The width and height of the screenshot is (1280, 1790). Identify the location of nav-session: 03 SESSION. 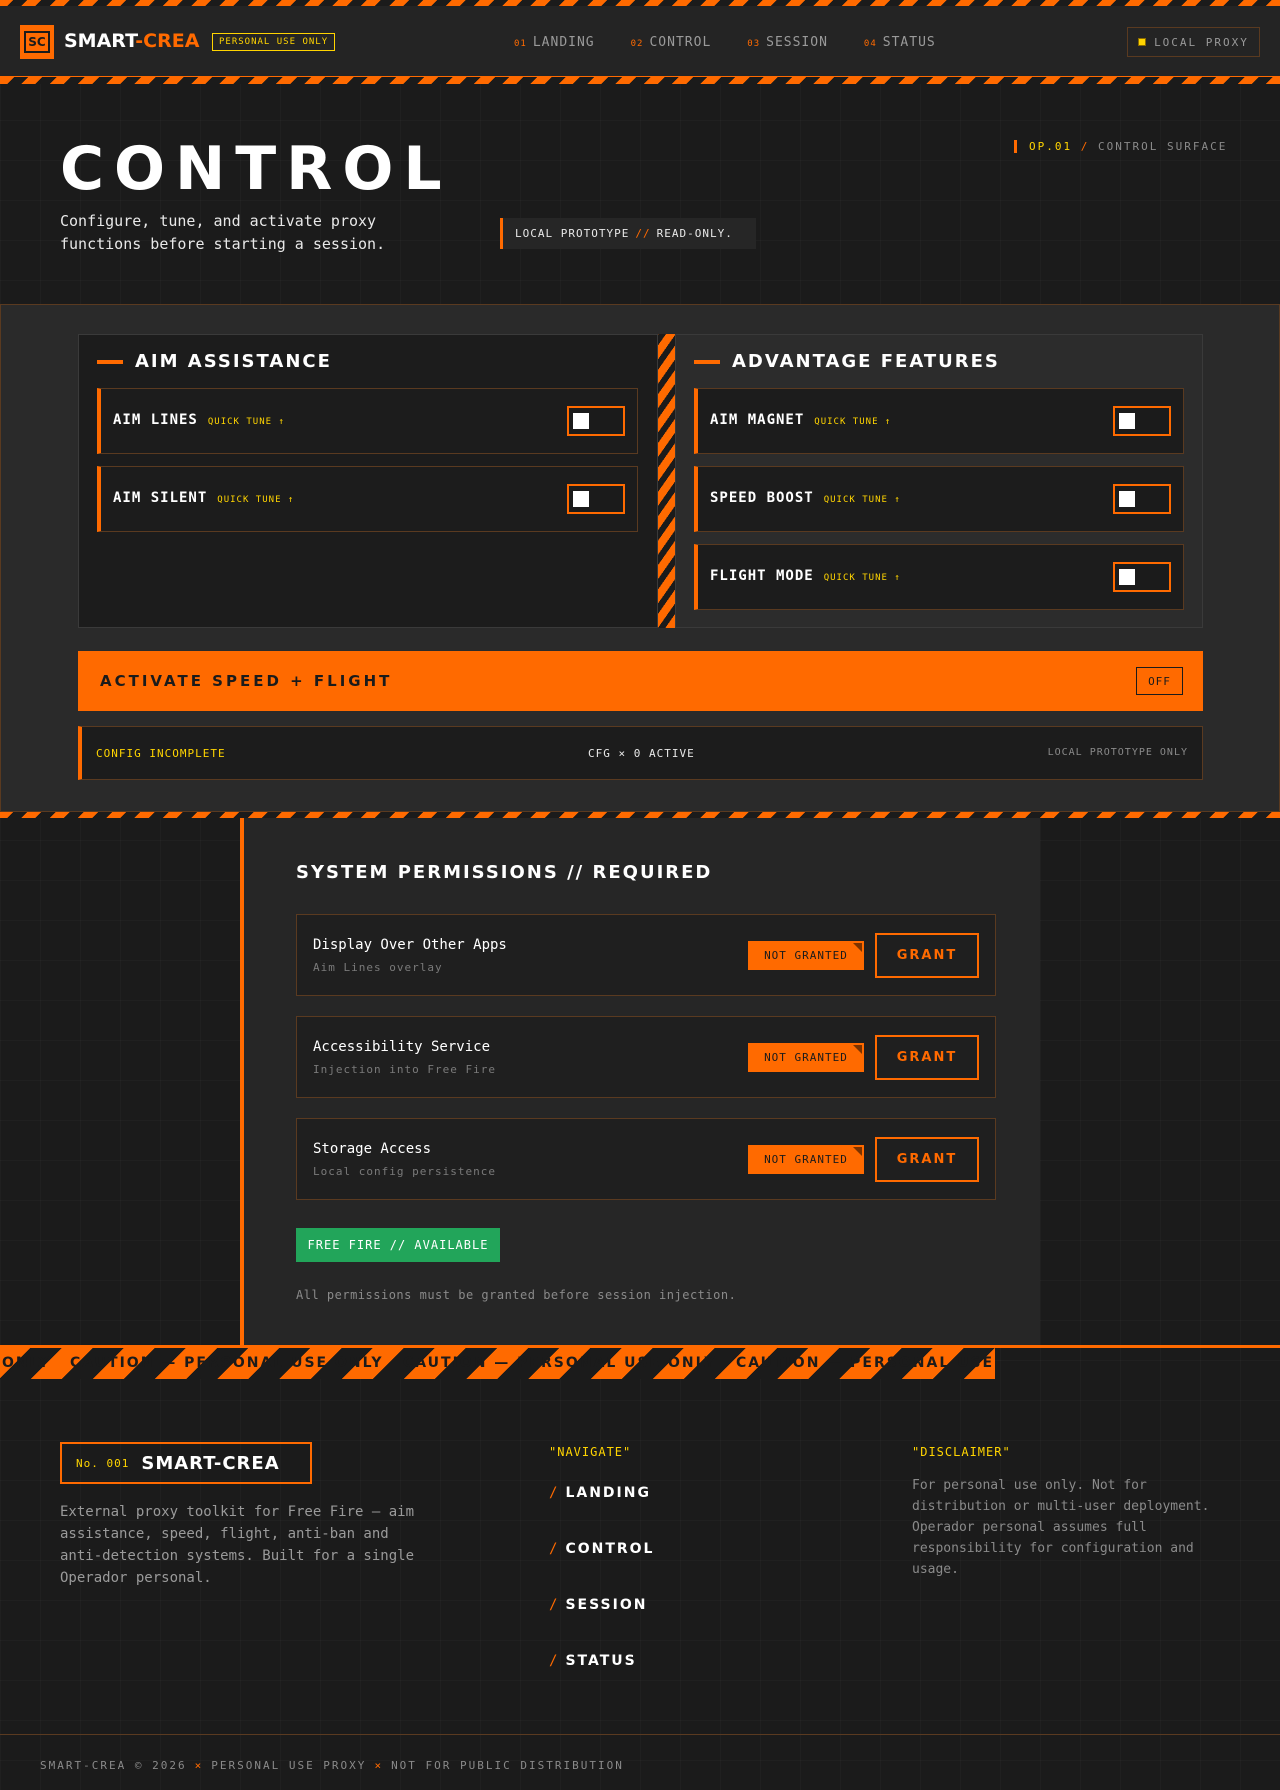
(787, 42).